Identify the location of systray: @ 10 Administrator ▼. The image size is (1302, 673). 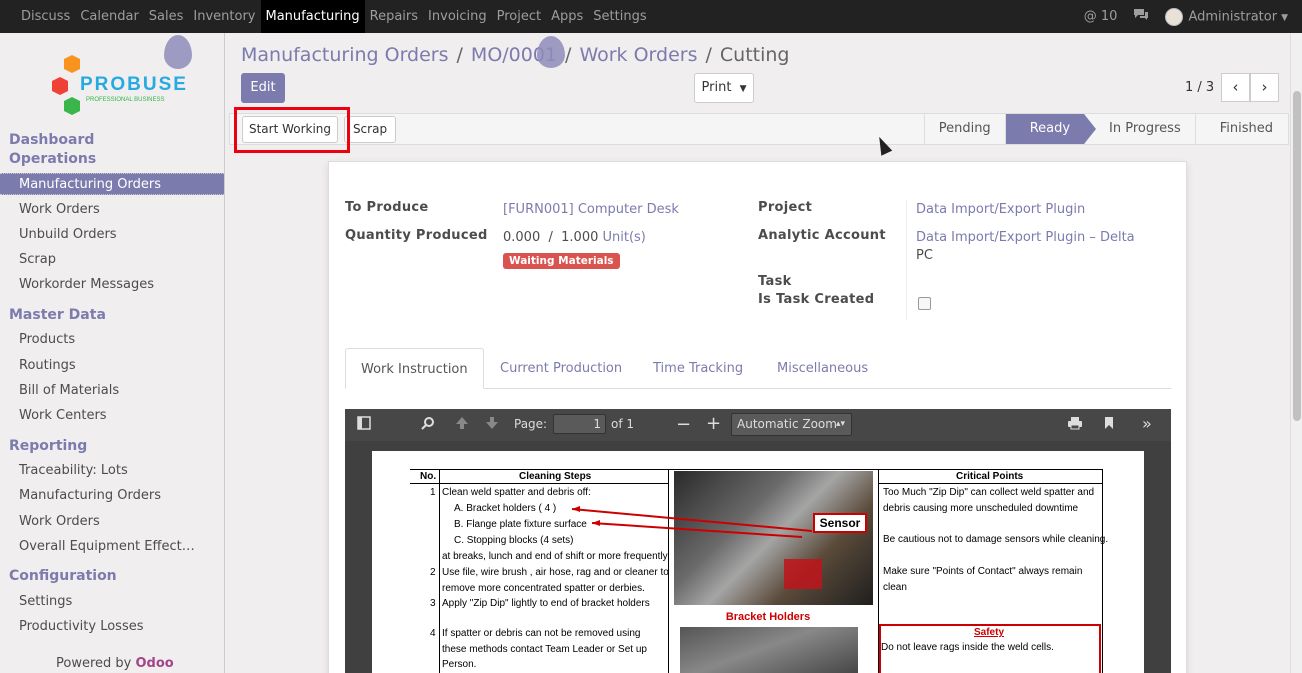
(1186, 16).